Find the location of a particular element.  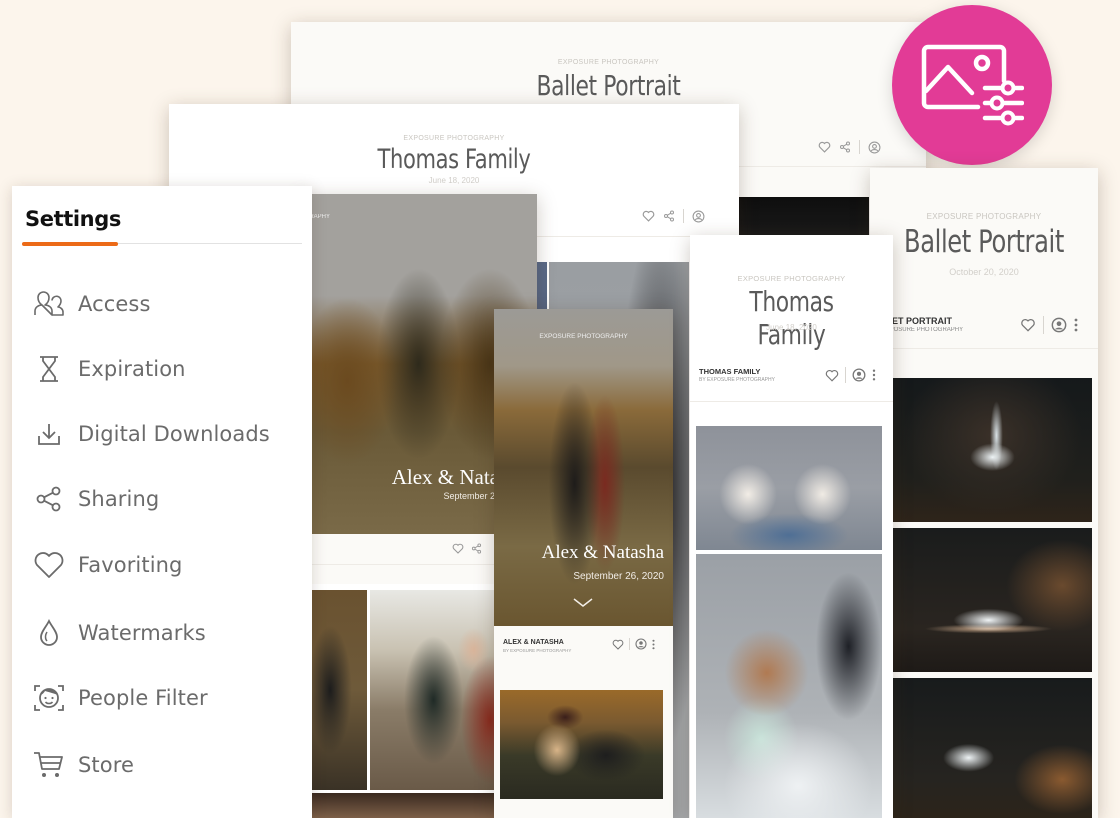

gallery-date: October 20, 2020 is located at coordinates (984, 272).